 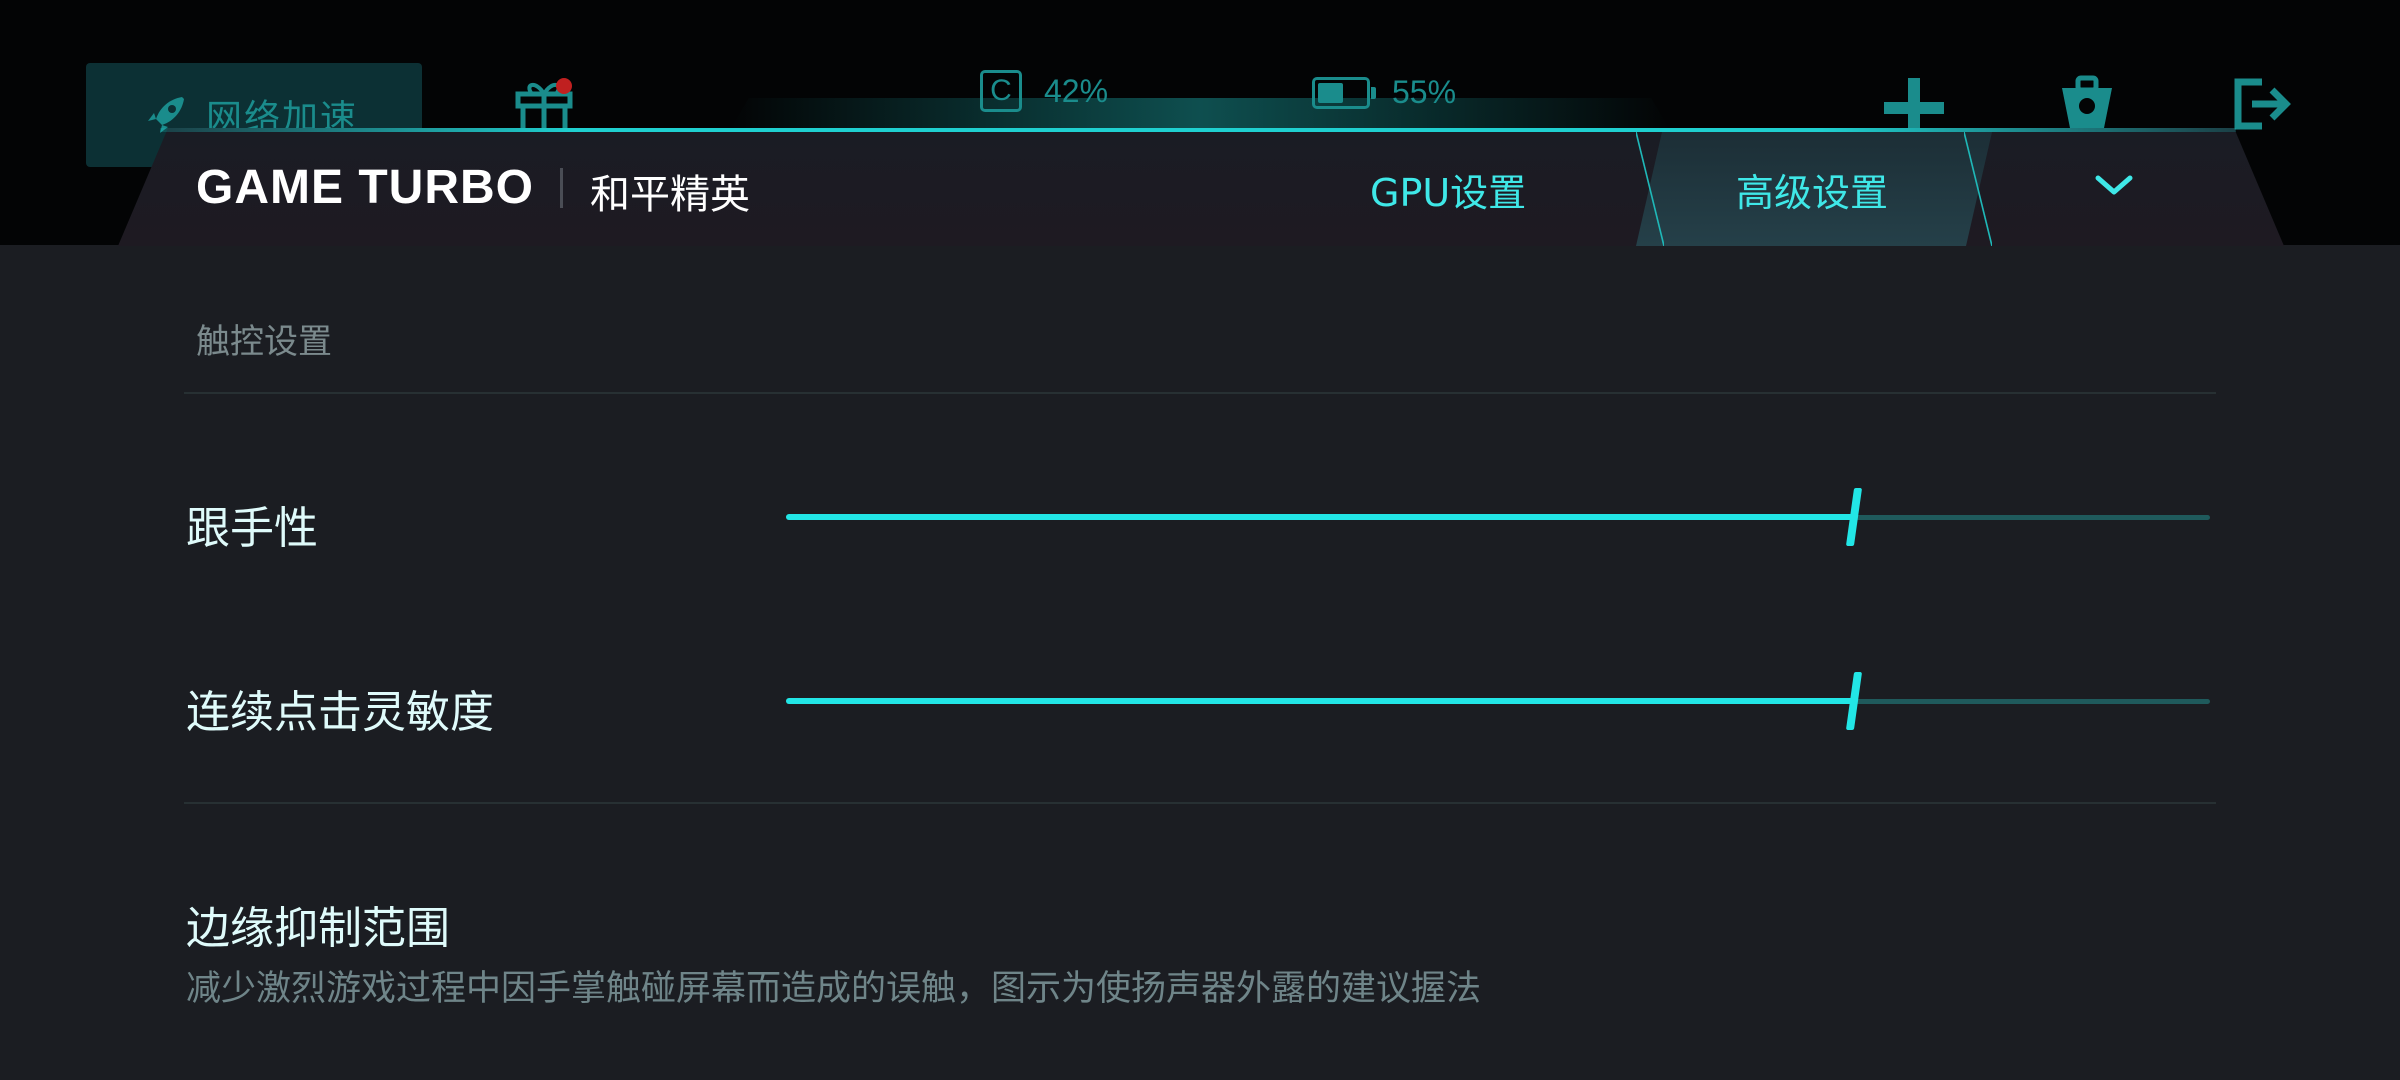 What do you see at coordinates (1001, 91) in the screenshot?
I see `cpu-icon: C` at bounding box center [1001, 91].